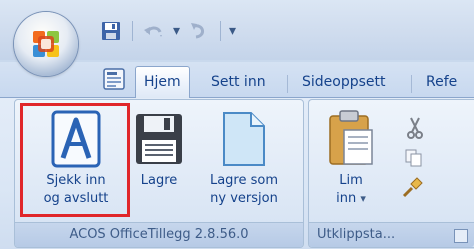  I want to click on tab-sideoppsett: Sideoppsett, so click(344, 83).